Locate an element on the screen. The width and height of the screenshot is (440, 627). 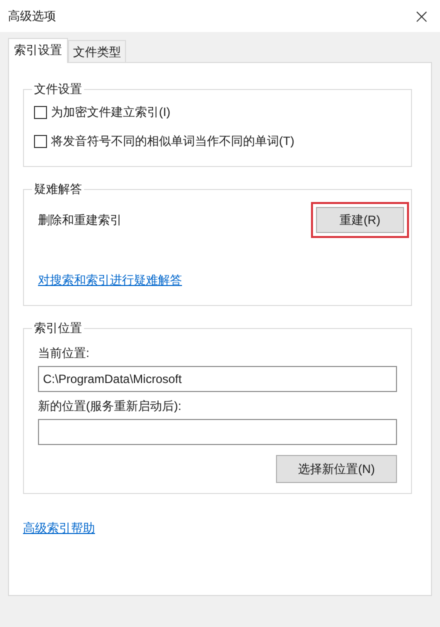
group-title: 索引位置 is located at coordinates (58, 328).